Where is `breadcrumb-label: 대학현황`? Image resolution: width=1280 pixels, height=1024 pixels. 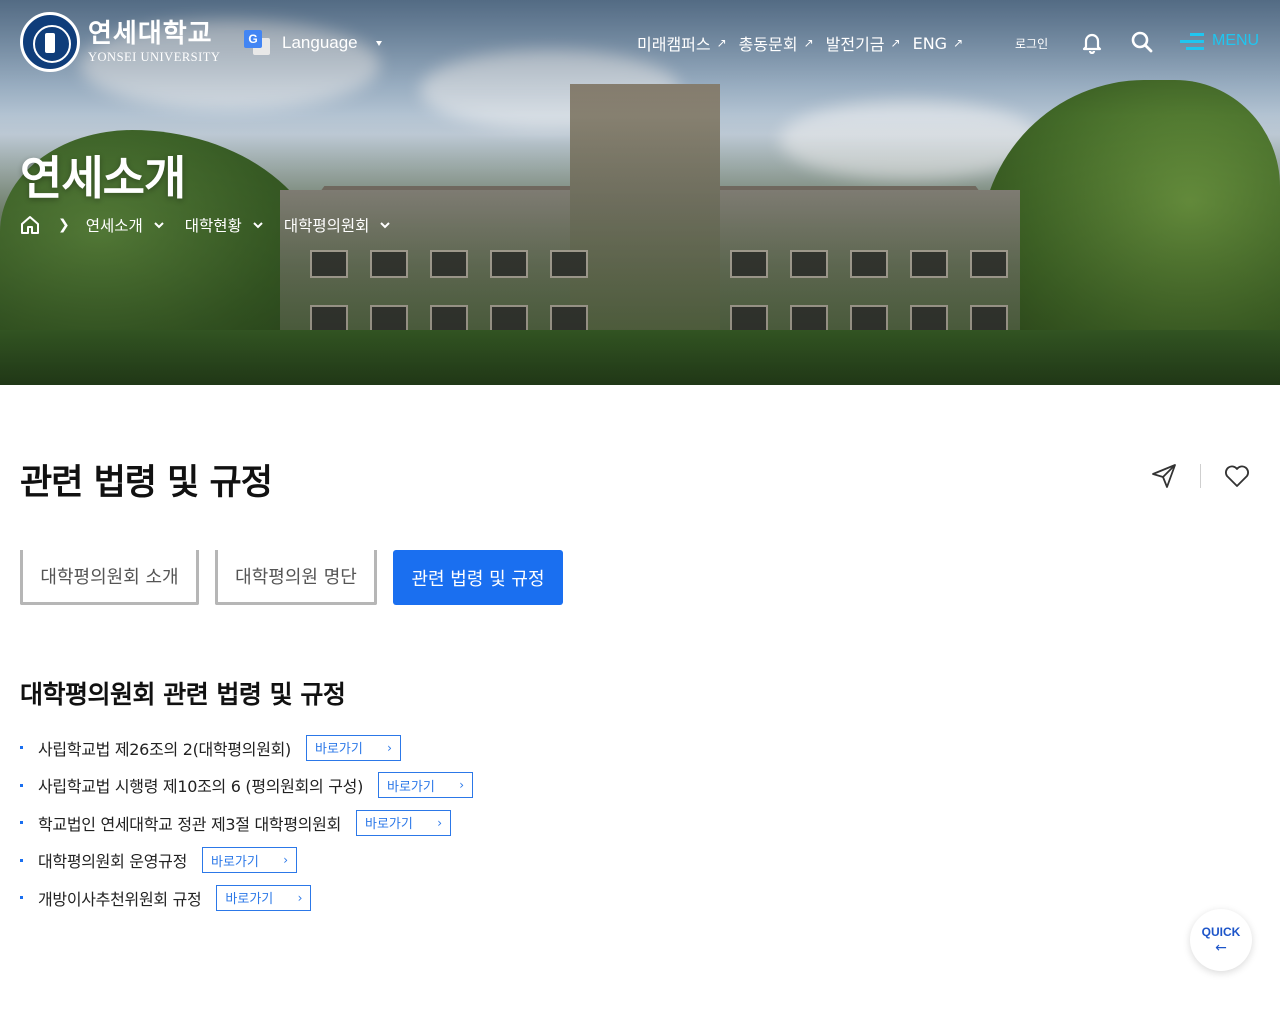 breadcrumb-label: 대학현황 is located at coordinates (213, 226).